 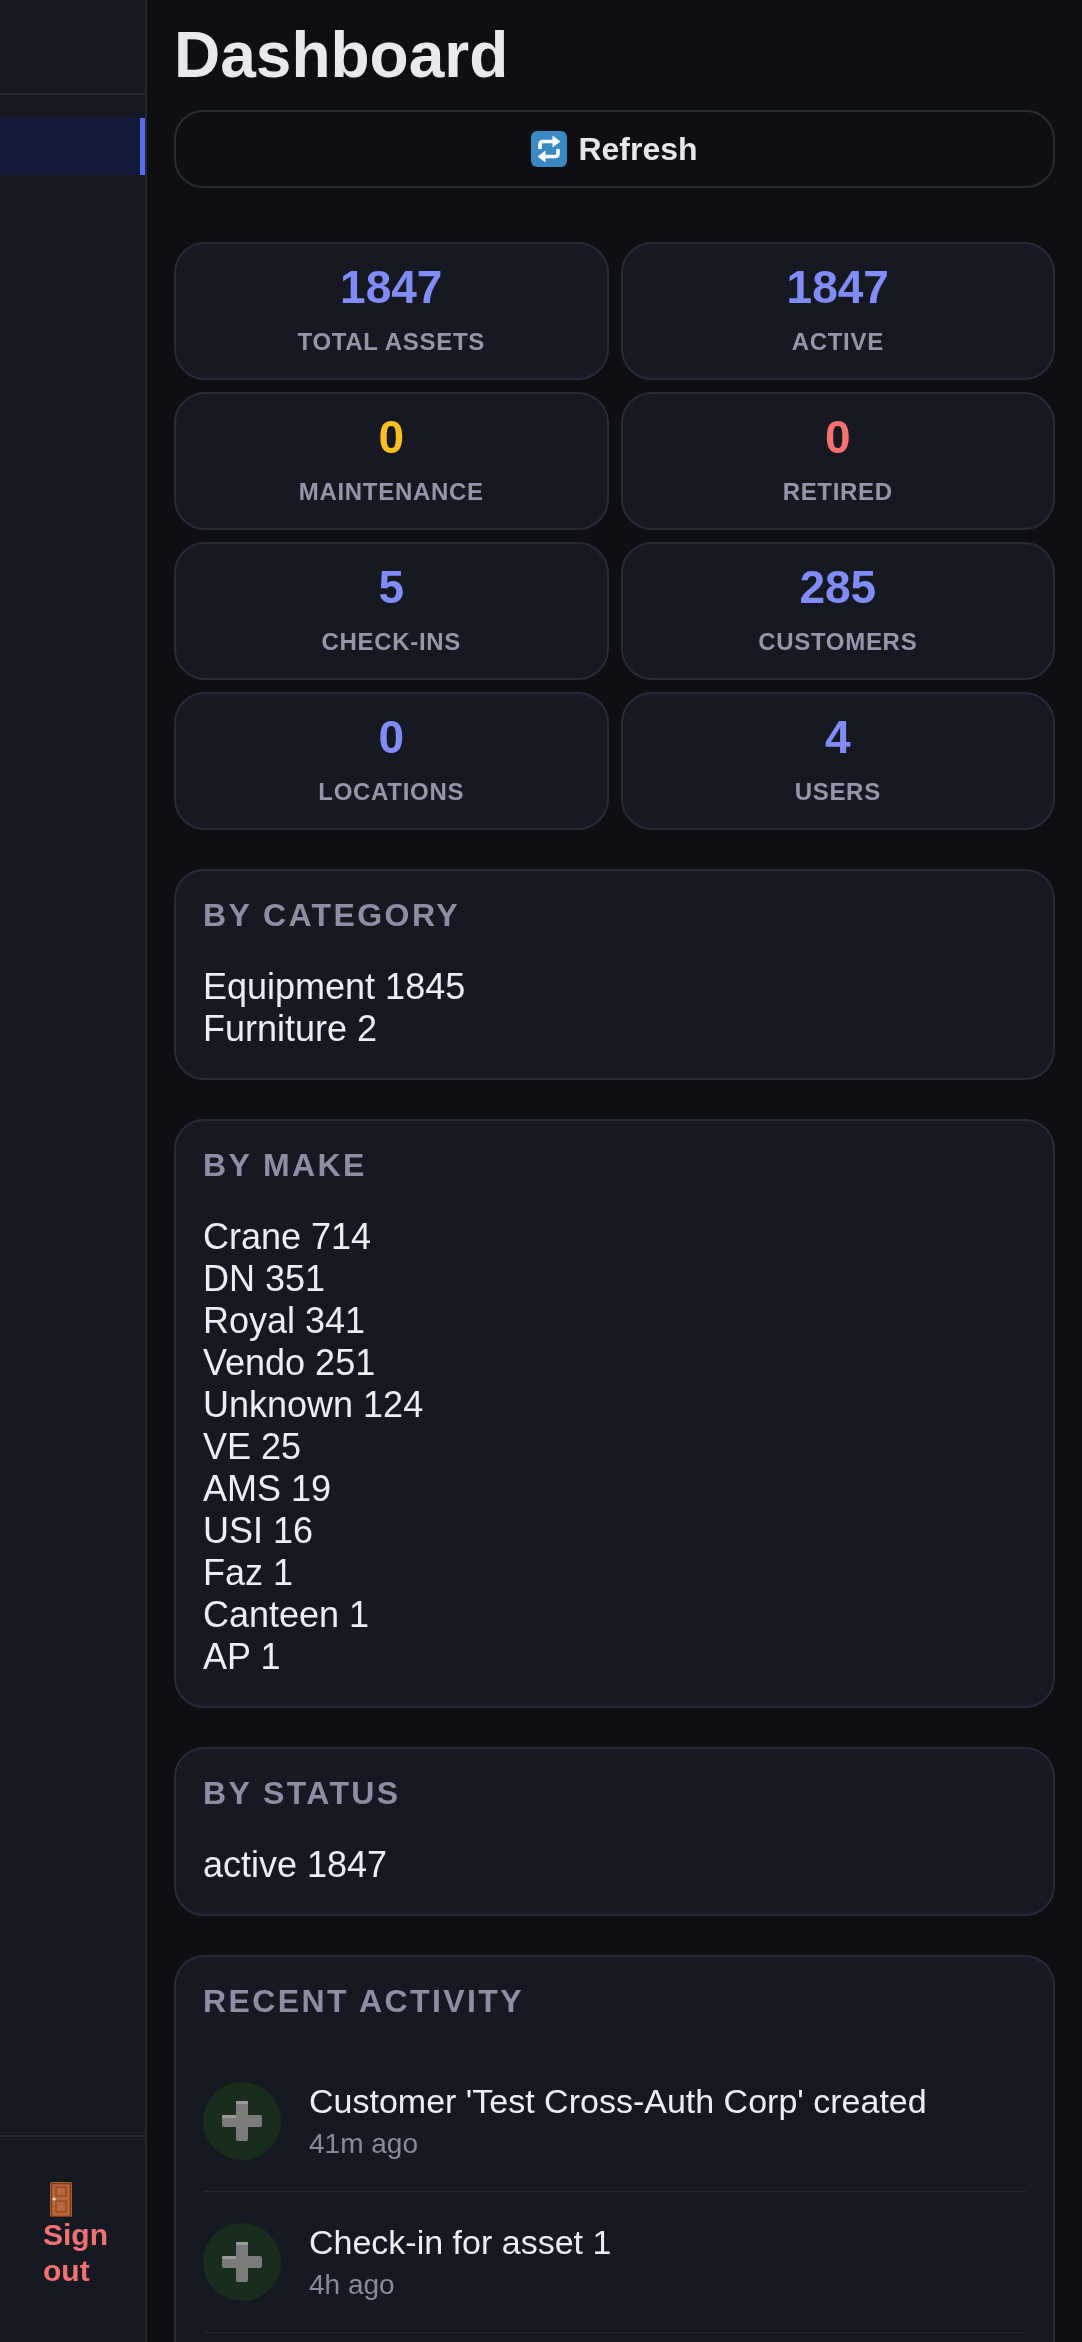 What do you see at coordinates (332, 915) in the screenshot?
I see `section-heading: BY CATEGORY` at bounding box center [332, 915].